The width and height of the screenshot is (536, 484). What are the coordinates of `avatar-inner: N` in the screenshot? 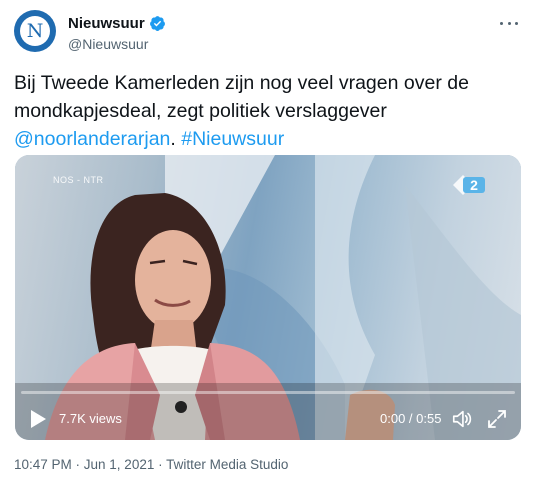 It's located at (35, 31).